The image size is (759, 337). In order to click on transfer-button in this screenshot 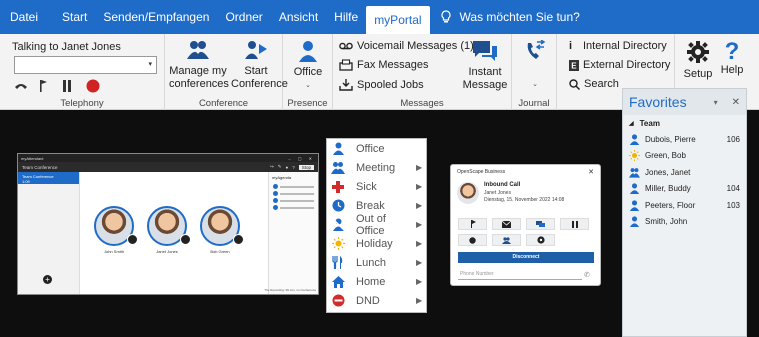, I will do `click(472, 224)`.